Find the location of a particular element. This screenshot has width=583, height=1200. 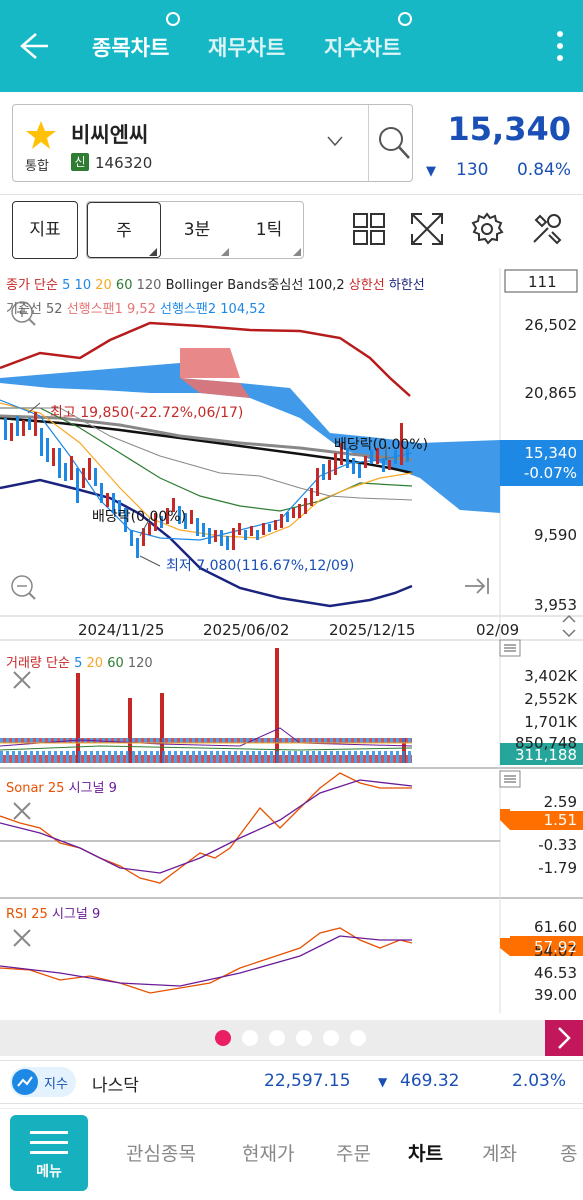

rsi-current-tag-text: 57.92 is located at coordinates (555, 947).